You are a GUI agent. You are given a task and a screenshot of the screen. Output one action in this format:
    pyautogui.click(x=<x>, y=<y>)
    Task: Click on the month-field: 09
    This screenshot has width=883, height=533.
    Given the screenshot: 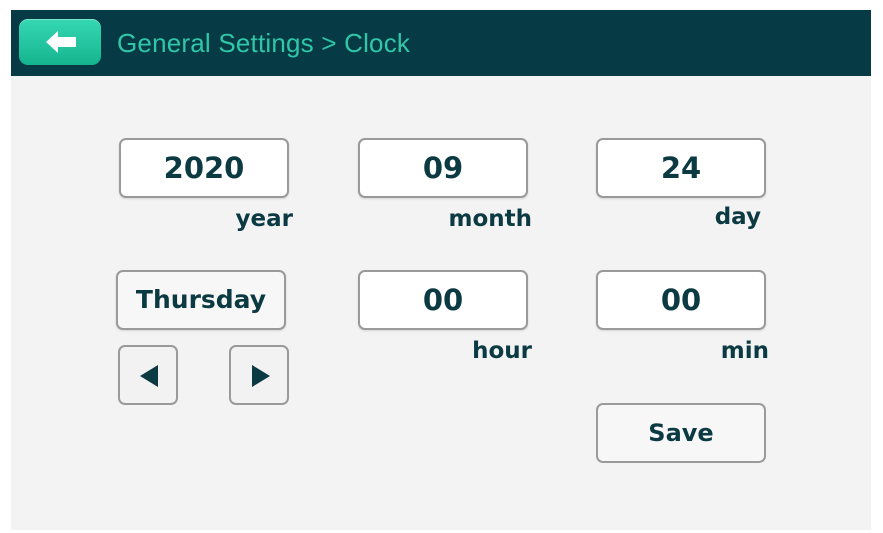 What is the action you would take?
    pyautogui.click(x=443, y=168)
    